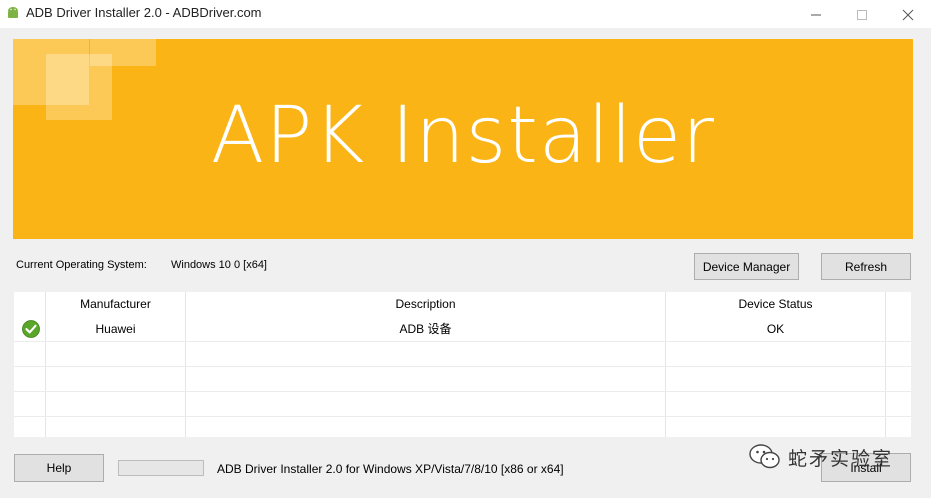  I want to click on check-icon, so click(31, 329).